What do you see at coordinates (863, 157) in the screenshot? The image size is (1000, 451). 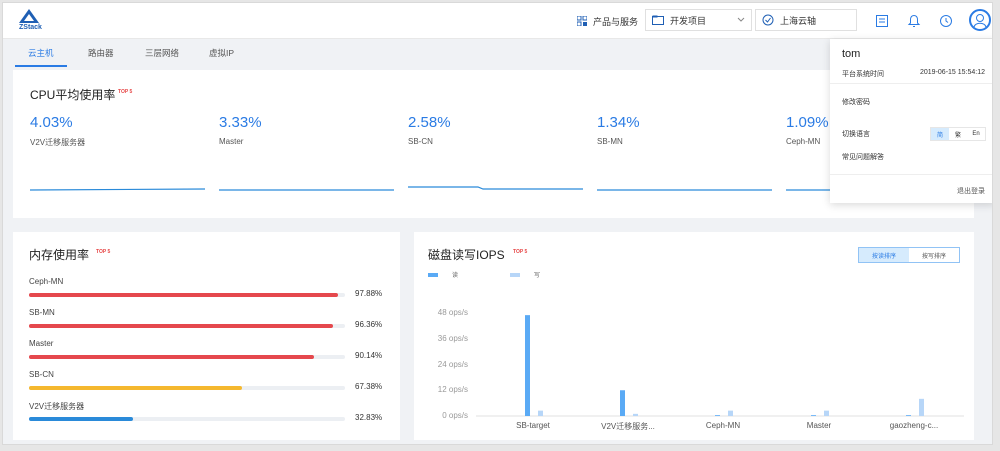 I see `faq-link: 常见问题解答` at bounding box center [863, 157].